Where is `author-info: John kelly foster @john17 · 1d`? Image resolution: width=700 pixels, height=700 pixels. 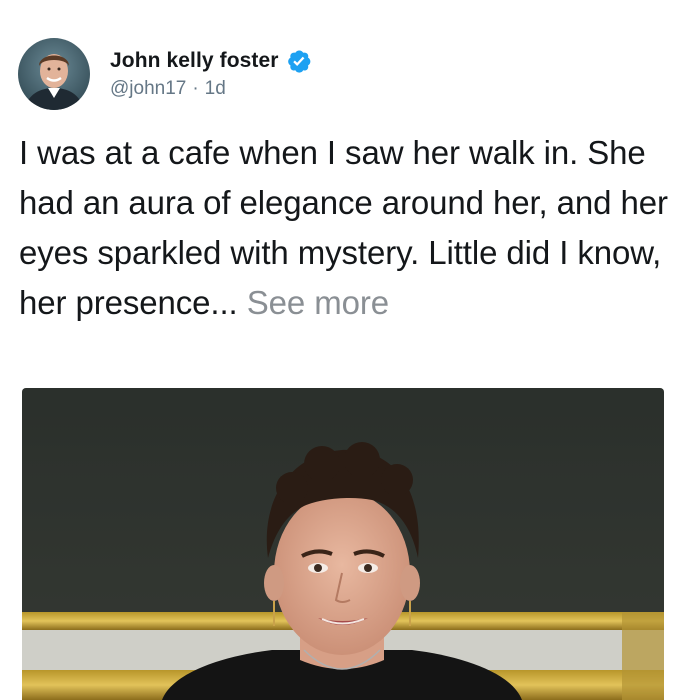 author-info: John kelly foster @john17 · 1d is located at coordinates (211, 74).